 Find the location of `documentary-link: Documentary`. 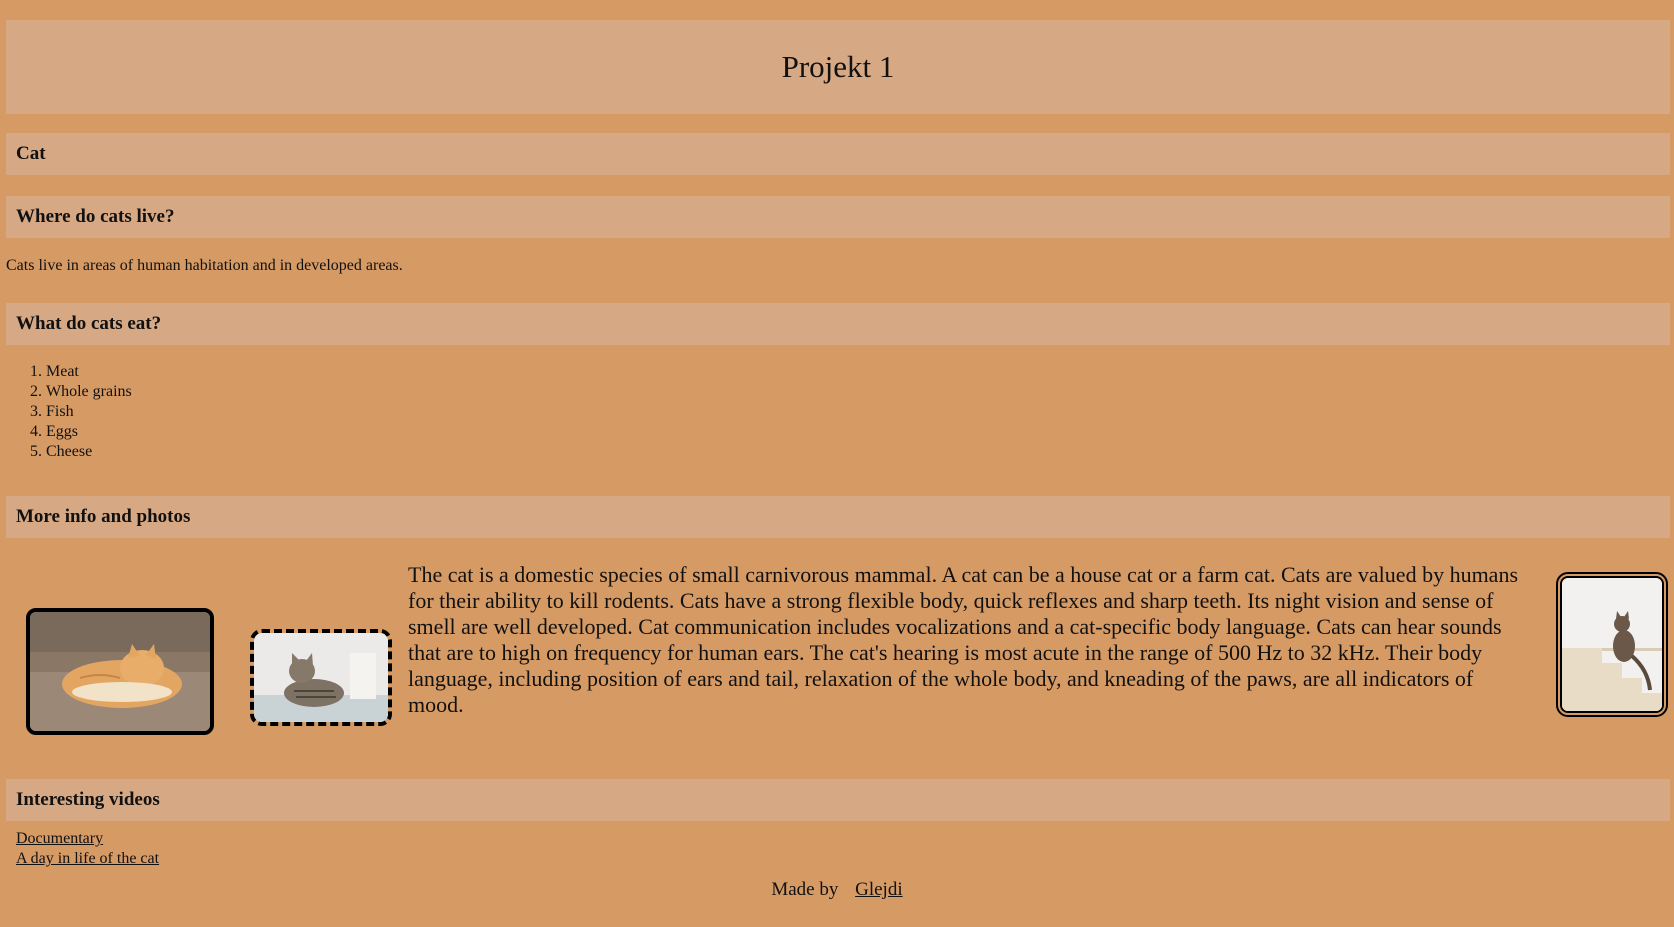

documentary-link: Documentary is located at coordinates (87, 839).